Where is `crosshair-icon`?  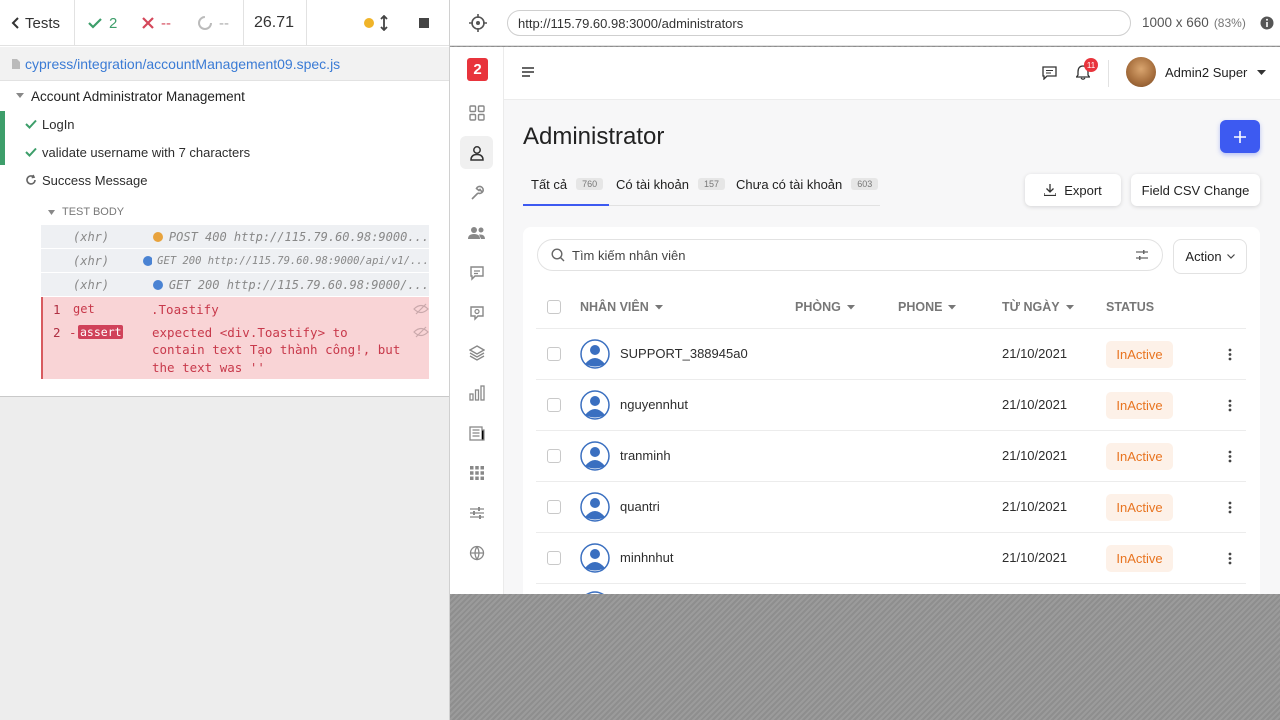
crosshair-icon is located at coordinates (478, 23).